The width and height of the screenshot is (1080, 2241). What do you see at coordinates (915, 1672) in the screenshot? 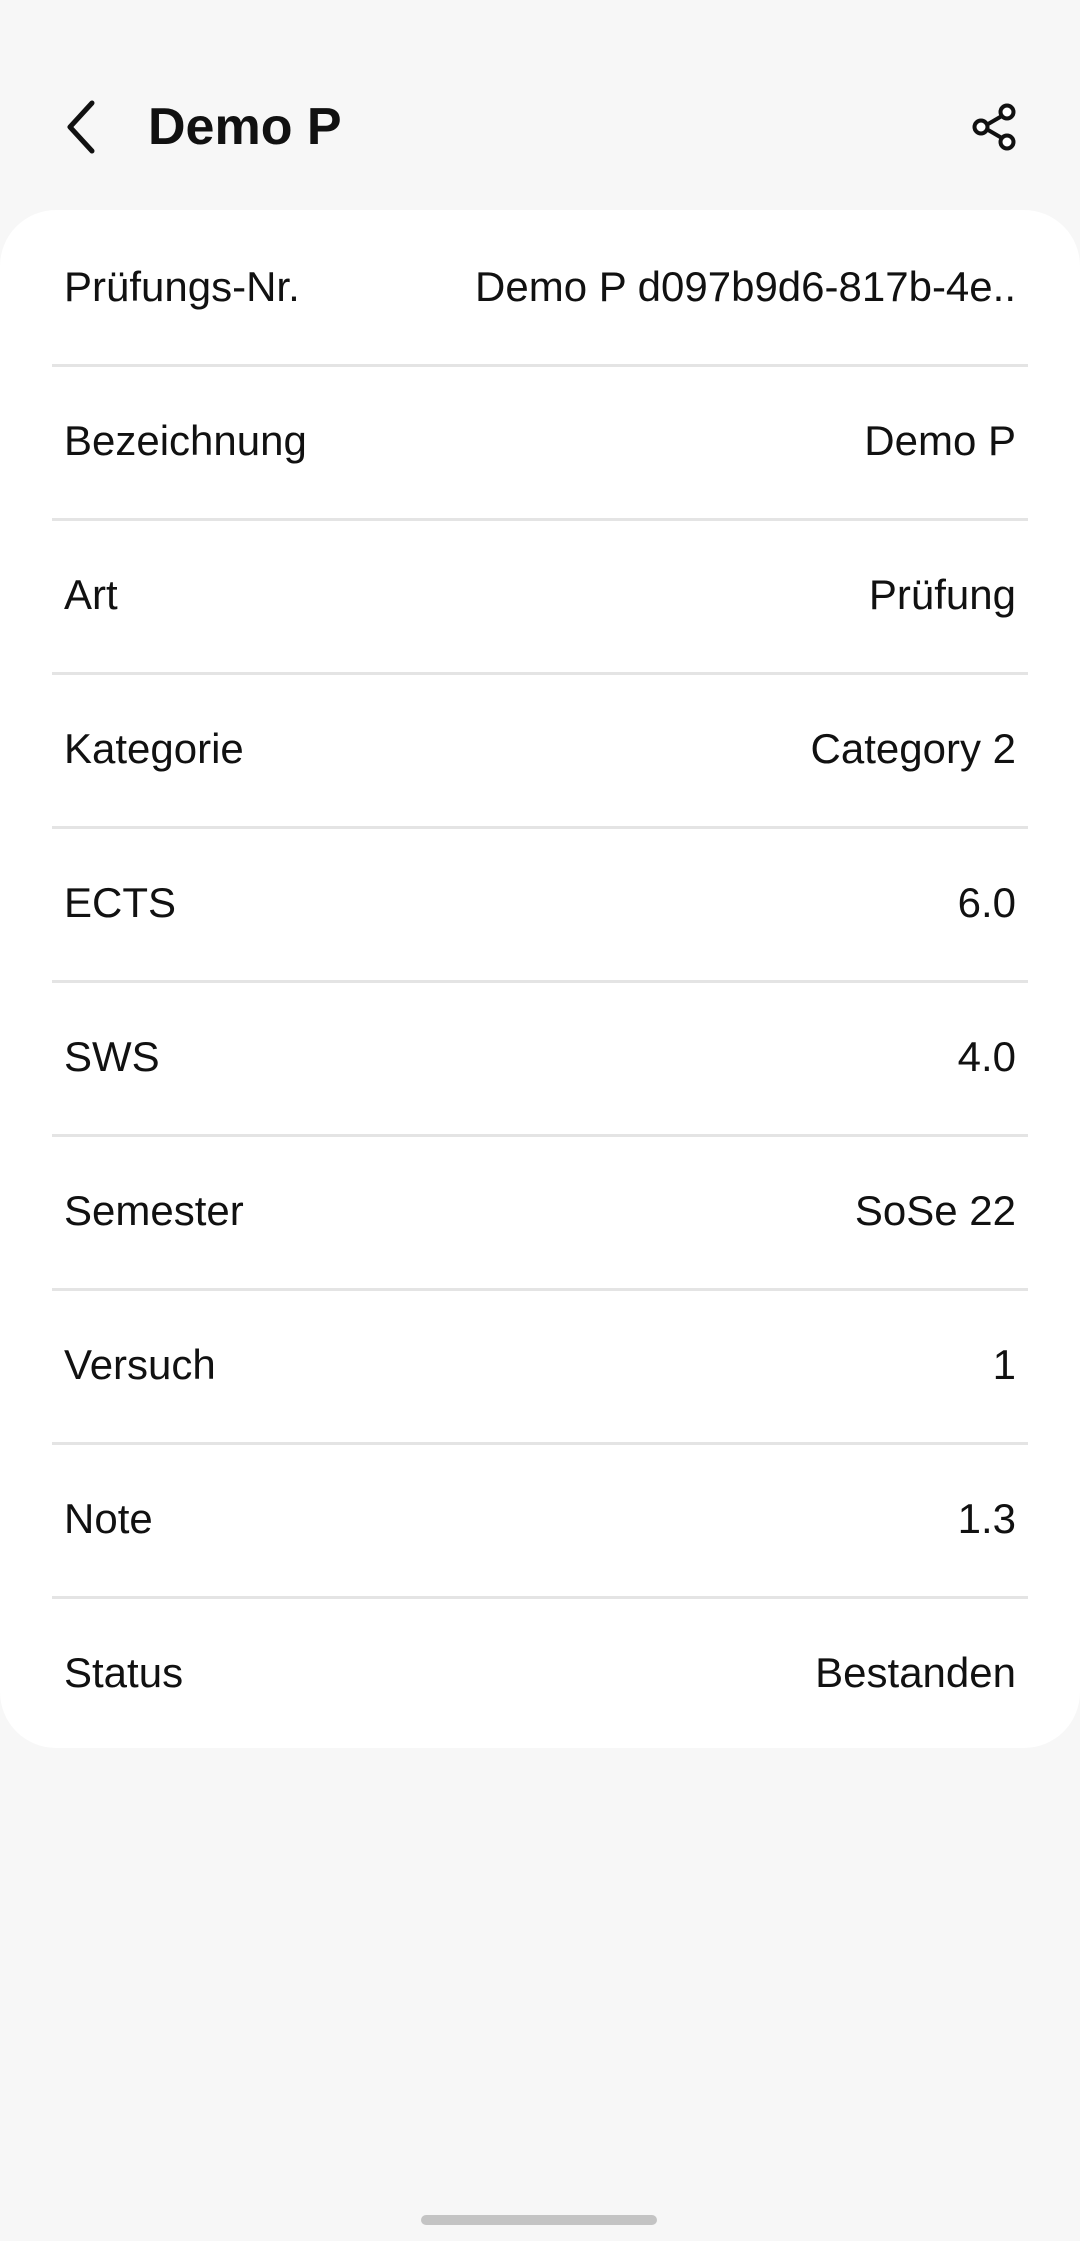
I see `detail-value: Bestanden` at bounding box center [915, 1672].